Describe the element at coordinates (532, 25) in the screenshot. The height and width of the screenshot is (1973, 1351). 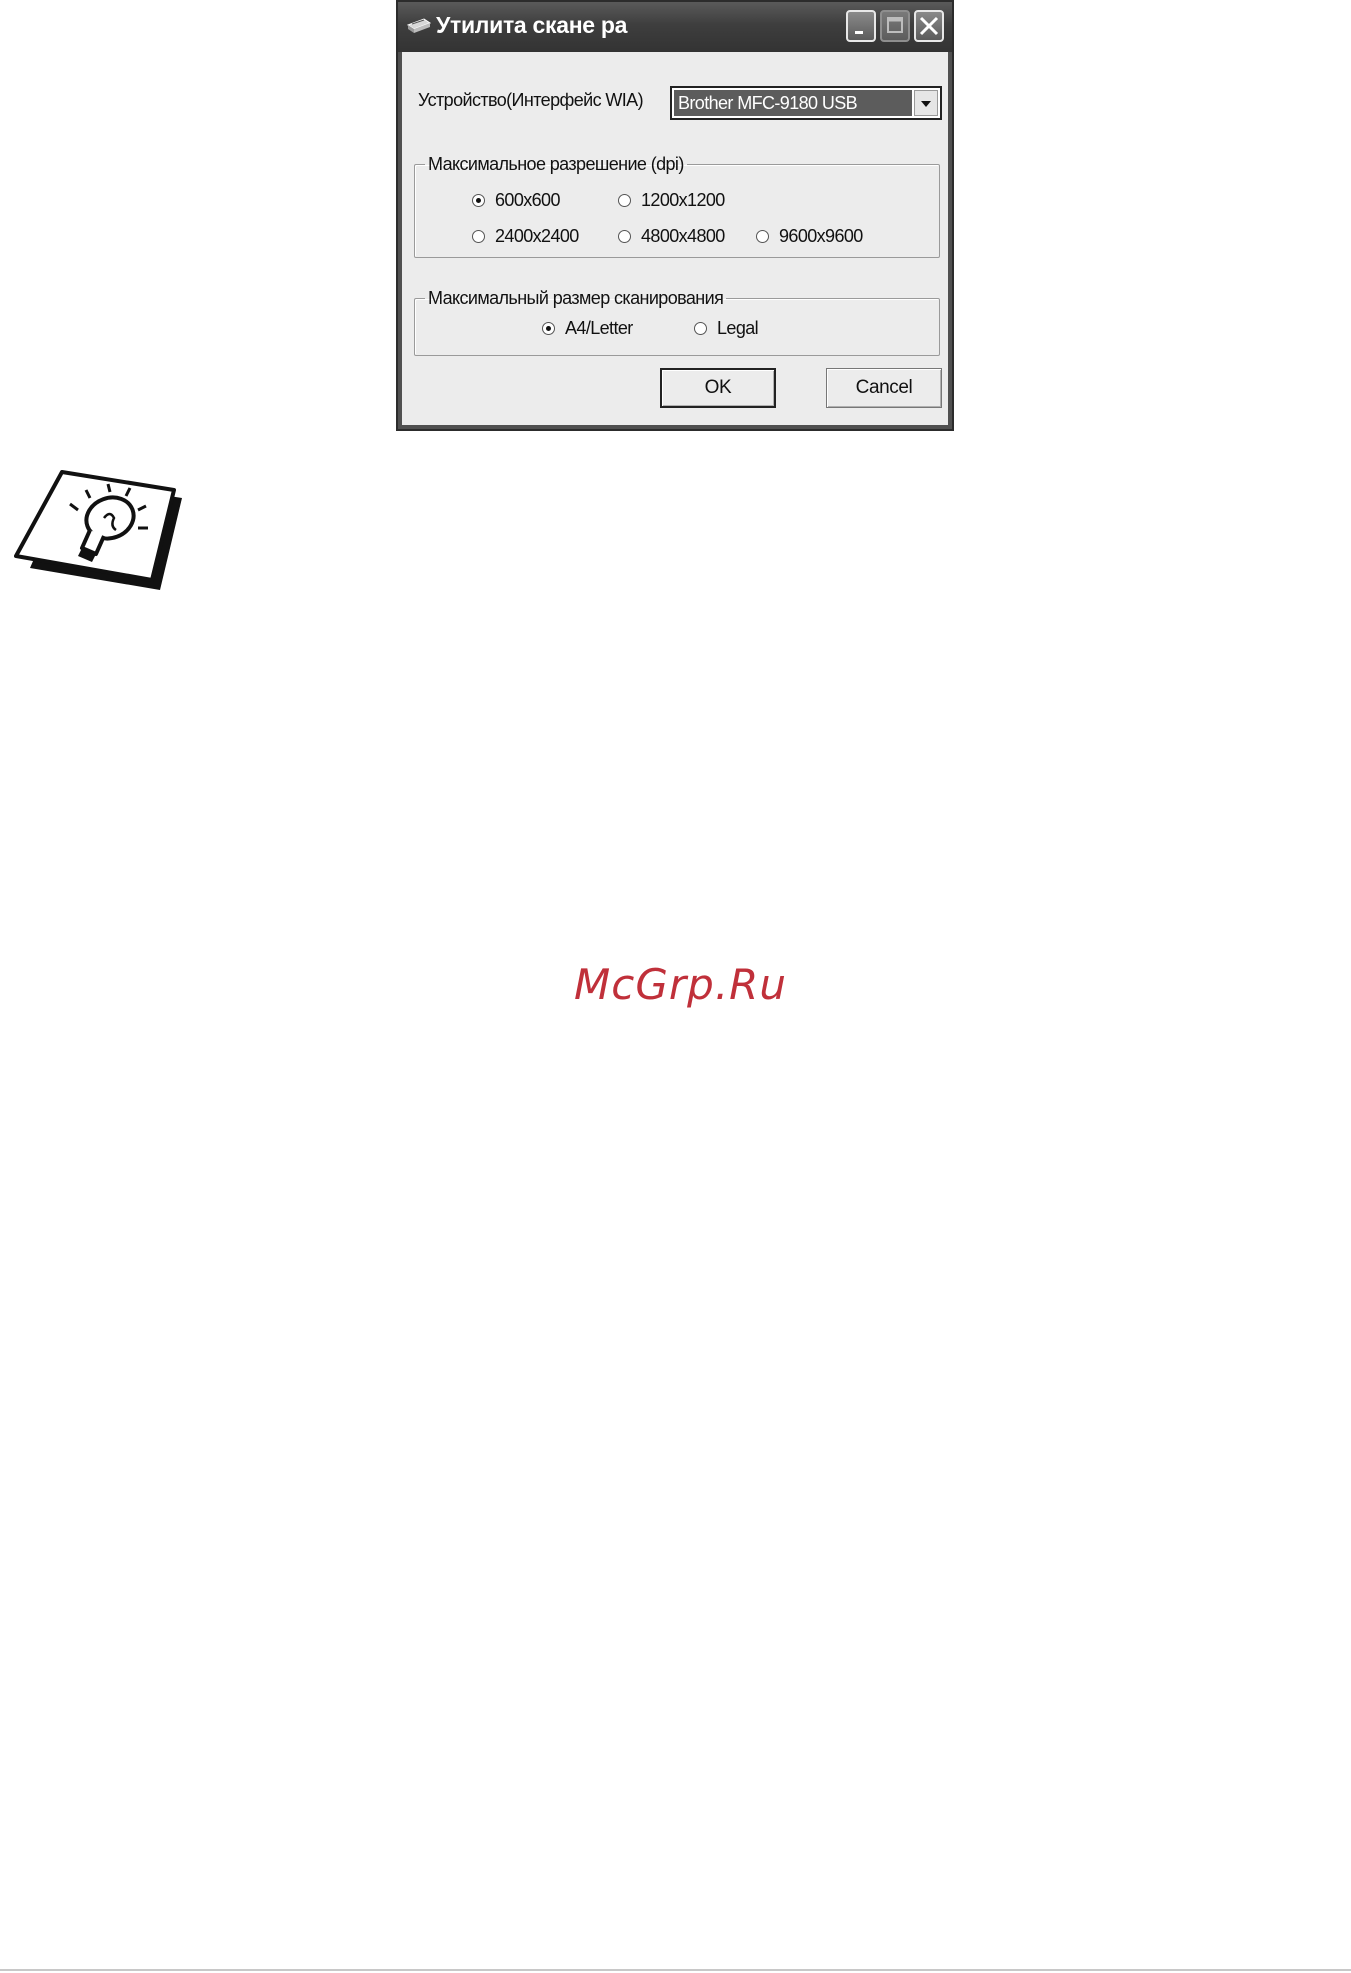
I see `window-title: Утилита скане ра` at that location.